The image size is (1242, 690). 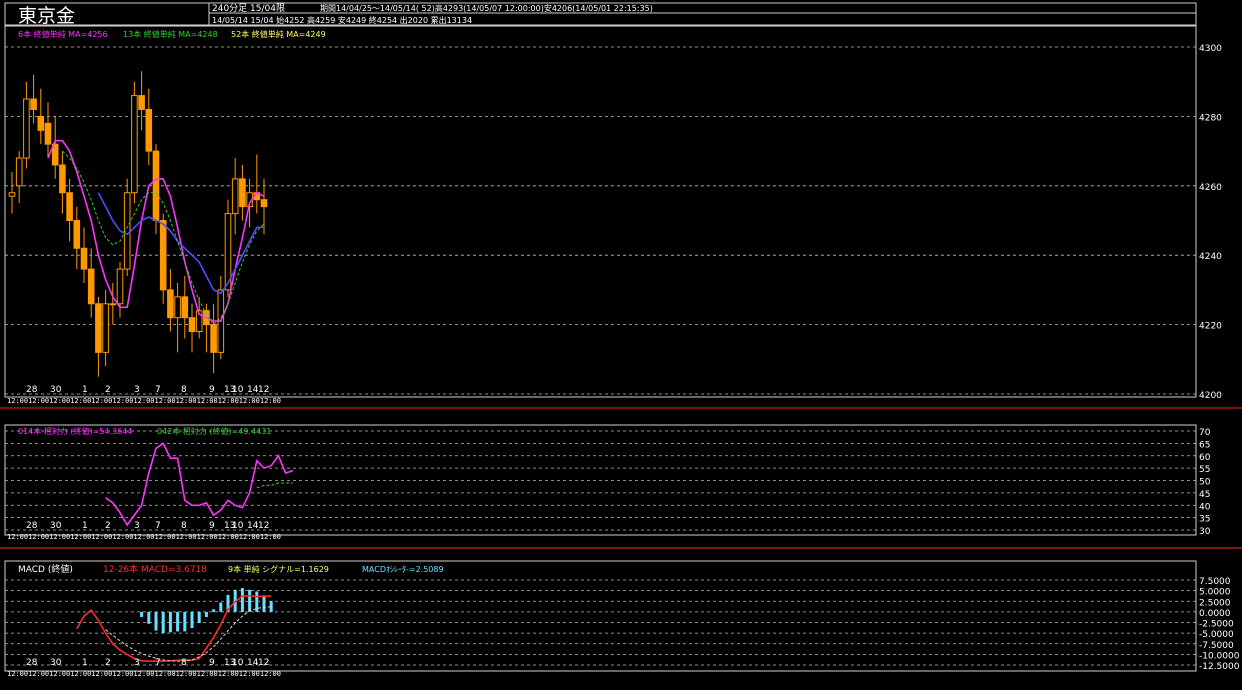 What do you see at coordinates (1204, 495) in the screenshot?
I see `y-tick-label: 45` at bounding box center [1204, 495].